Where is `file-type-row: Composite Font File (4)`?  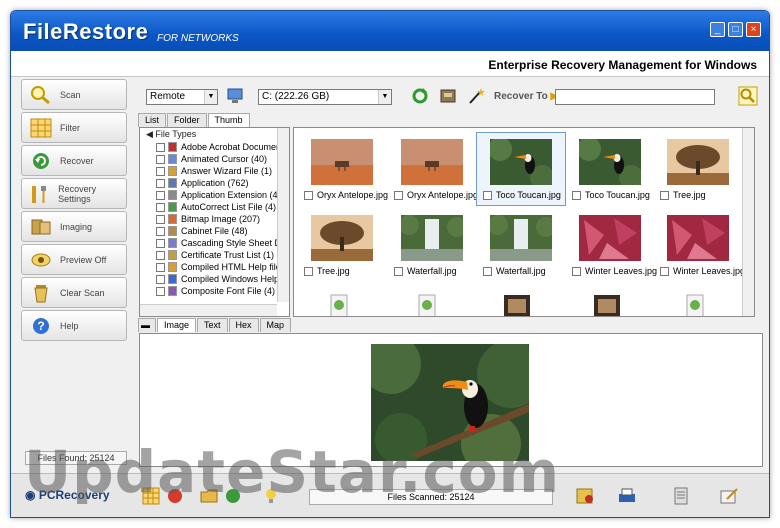
file-type-row: Composite Font File (4) is located at coordinates (214, 291).